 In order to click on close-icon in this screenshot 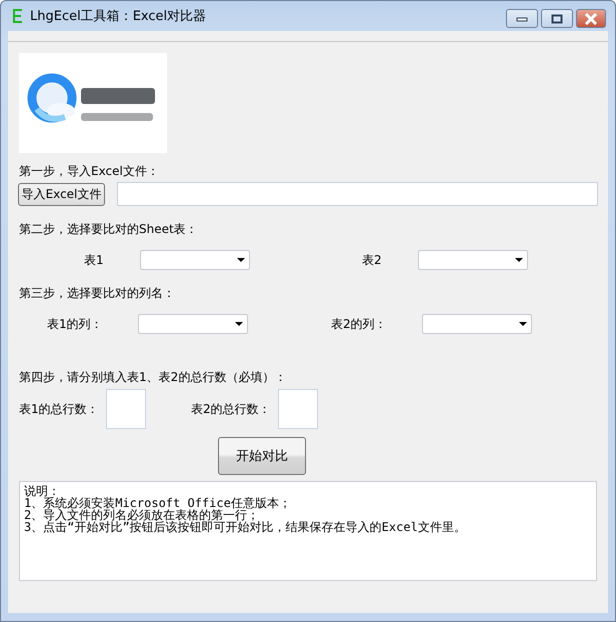, I will do `click(591, 18)`.